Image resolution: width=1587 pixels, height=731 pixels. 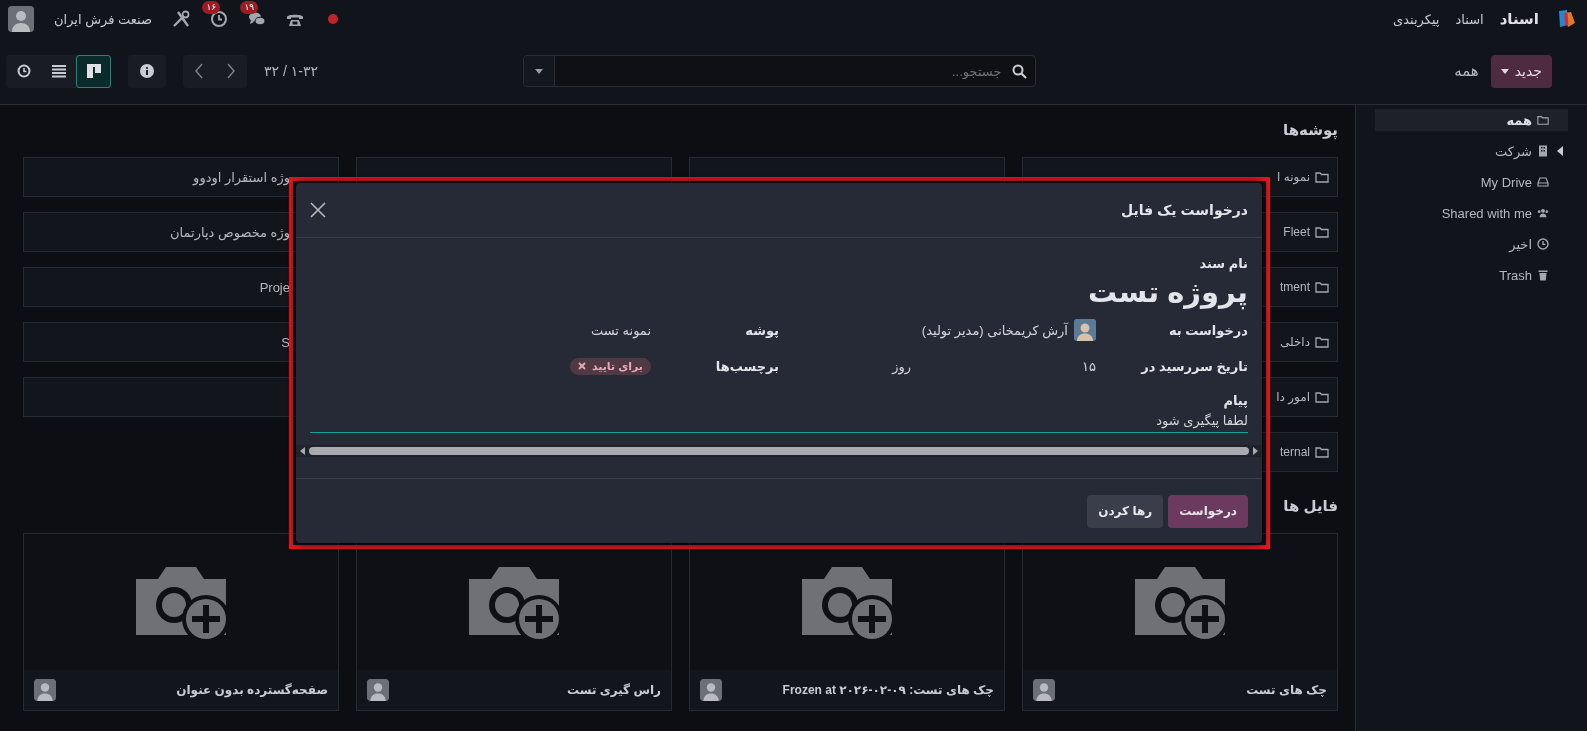 What do you see at coordinates (181, 622) in the screenshot?
I see `file-card: صفحه‌گسترده بدون عنوان` at bounding box center [181, 622].